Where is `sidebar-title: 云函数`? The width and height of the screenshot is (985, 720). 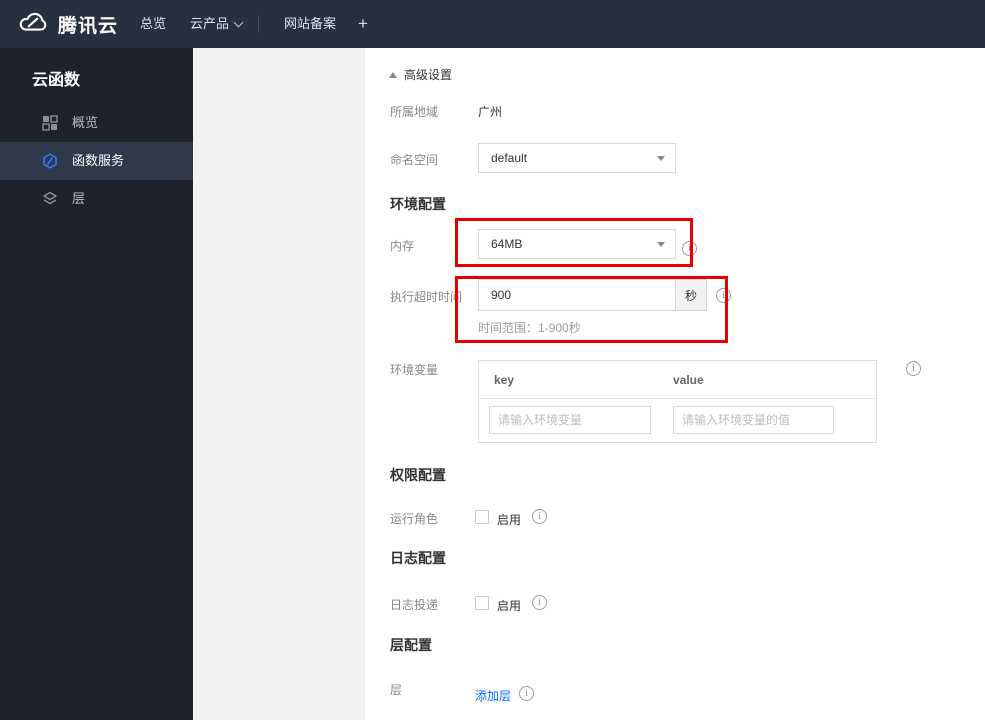 sidebar-title: 云函数 is located at coordinates (56, 80).